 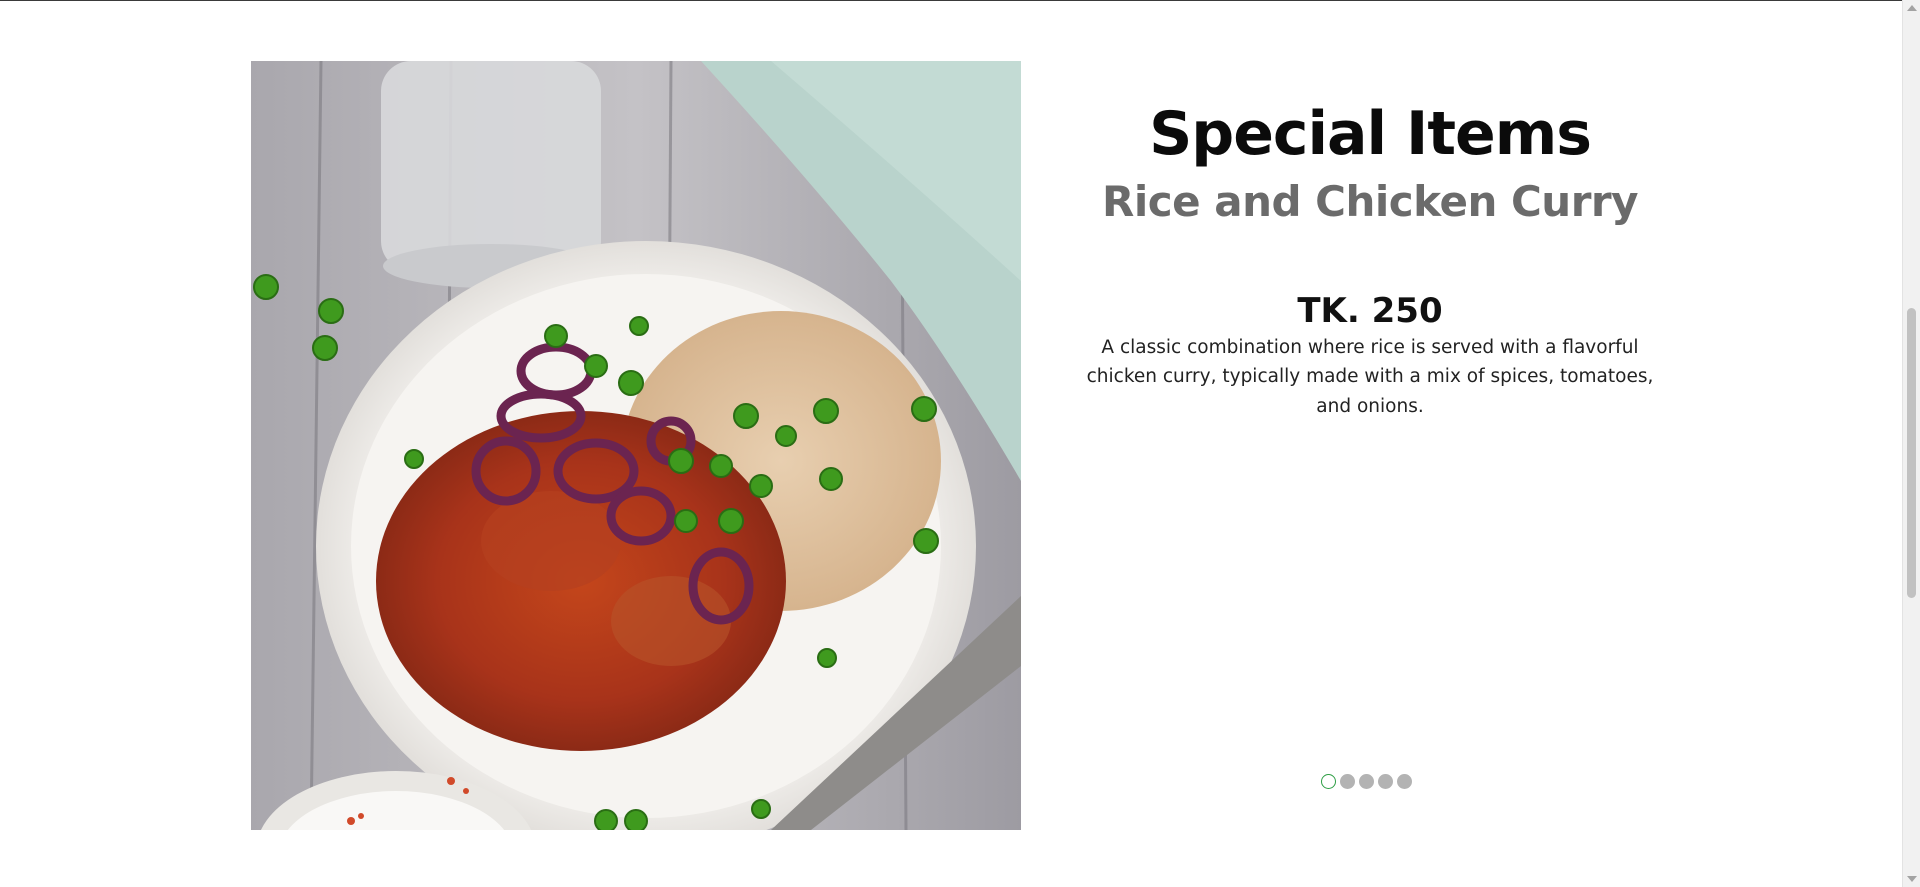 What do you see at coordinates (1912, 879) in the screenshot?
I see `scroll-down-icon` at bounding box center [1912, 879].